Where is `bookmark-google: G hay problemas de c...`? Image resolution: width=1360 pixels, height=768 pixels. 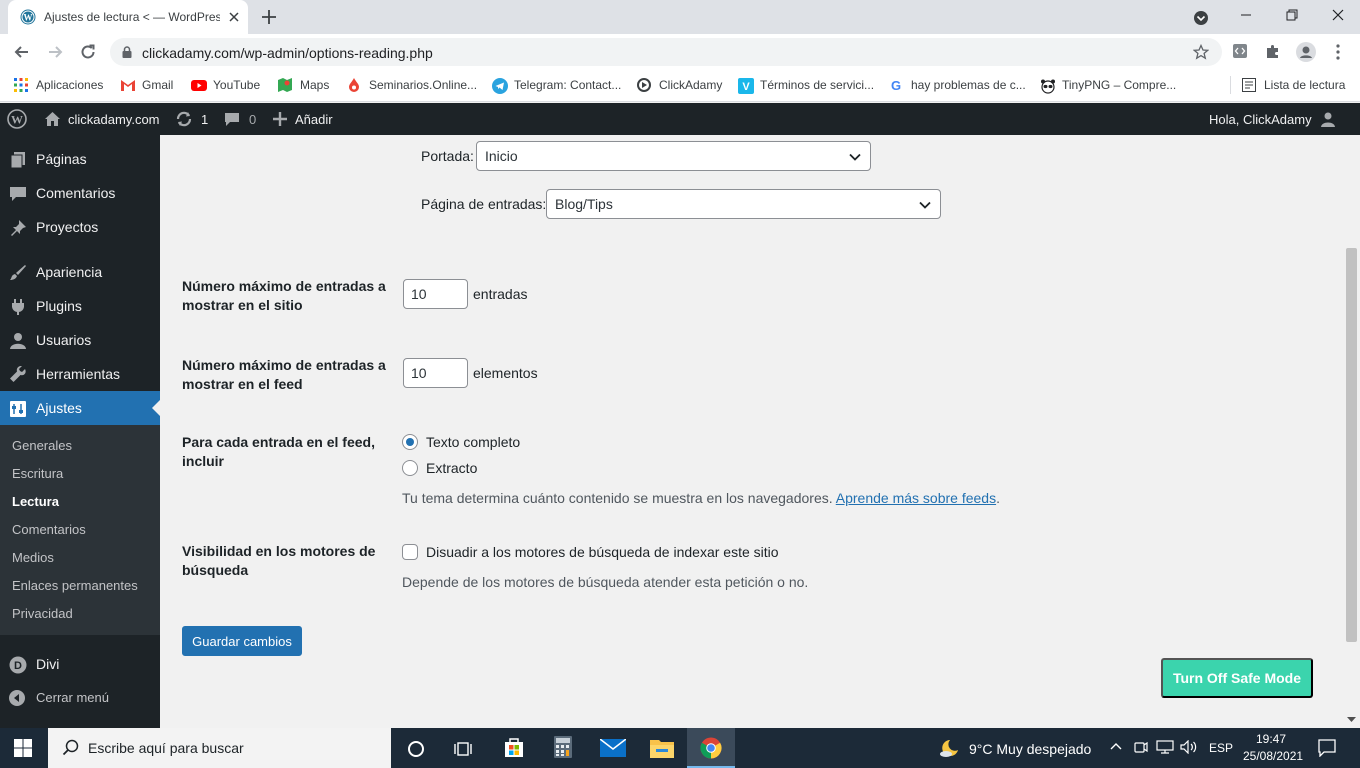 bookmark-google: G hay problemas de c... is located at coordinates (957, 85).